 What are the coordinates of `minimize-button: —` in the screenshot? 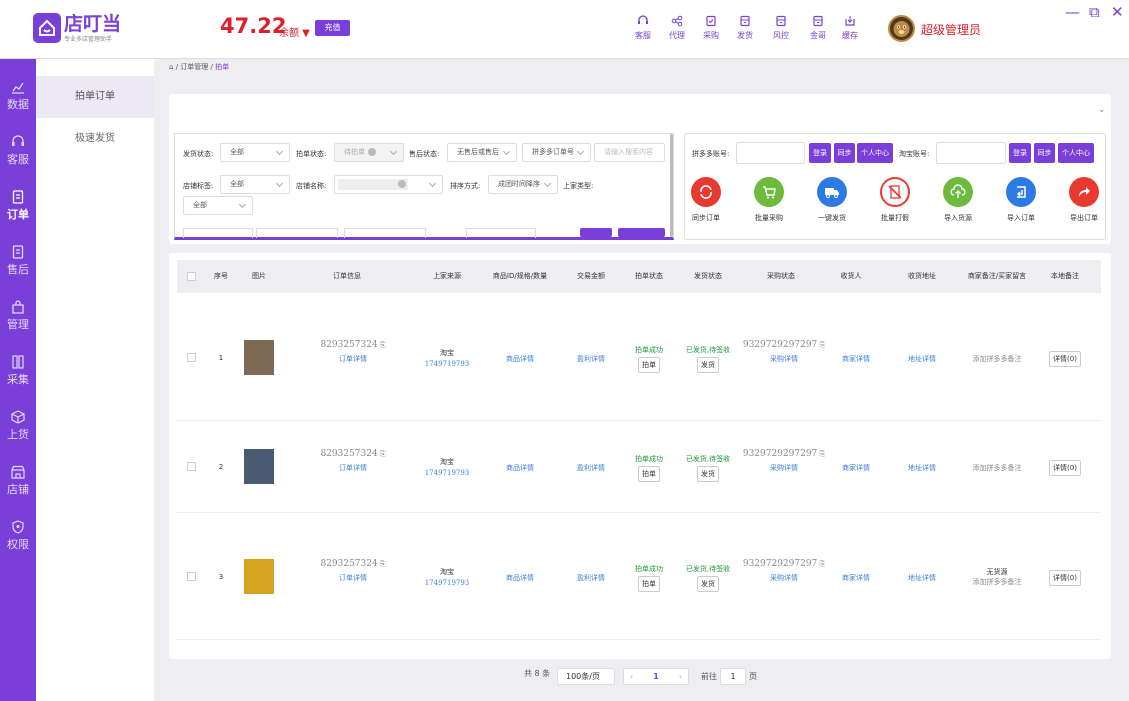 It's located at (1072, 12).